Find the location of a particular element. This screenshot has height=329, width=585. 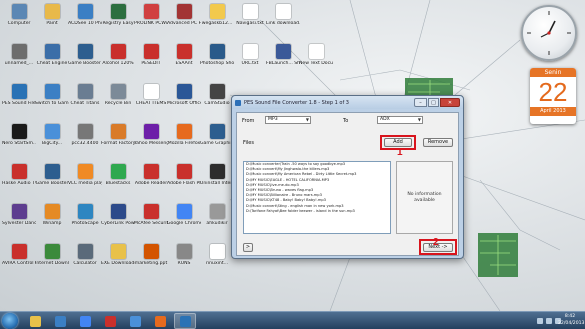

desktop-icon: Uninstall Internet FIFA is located at coordinates (217, 182).